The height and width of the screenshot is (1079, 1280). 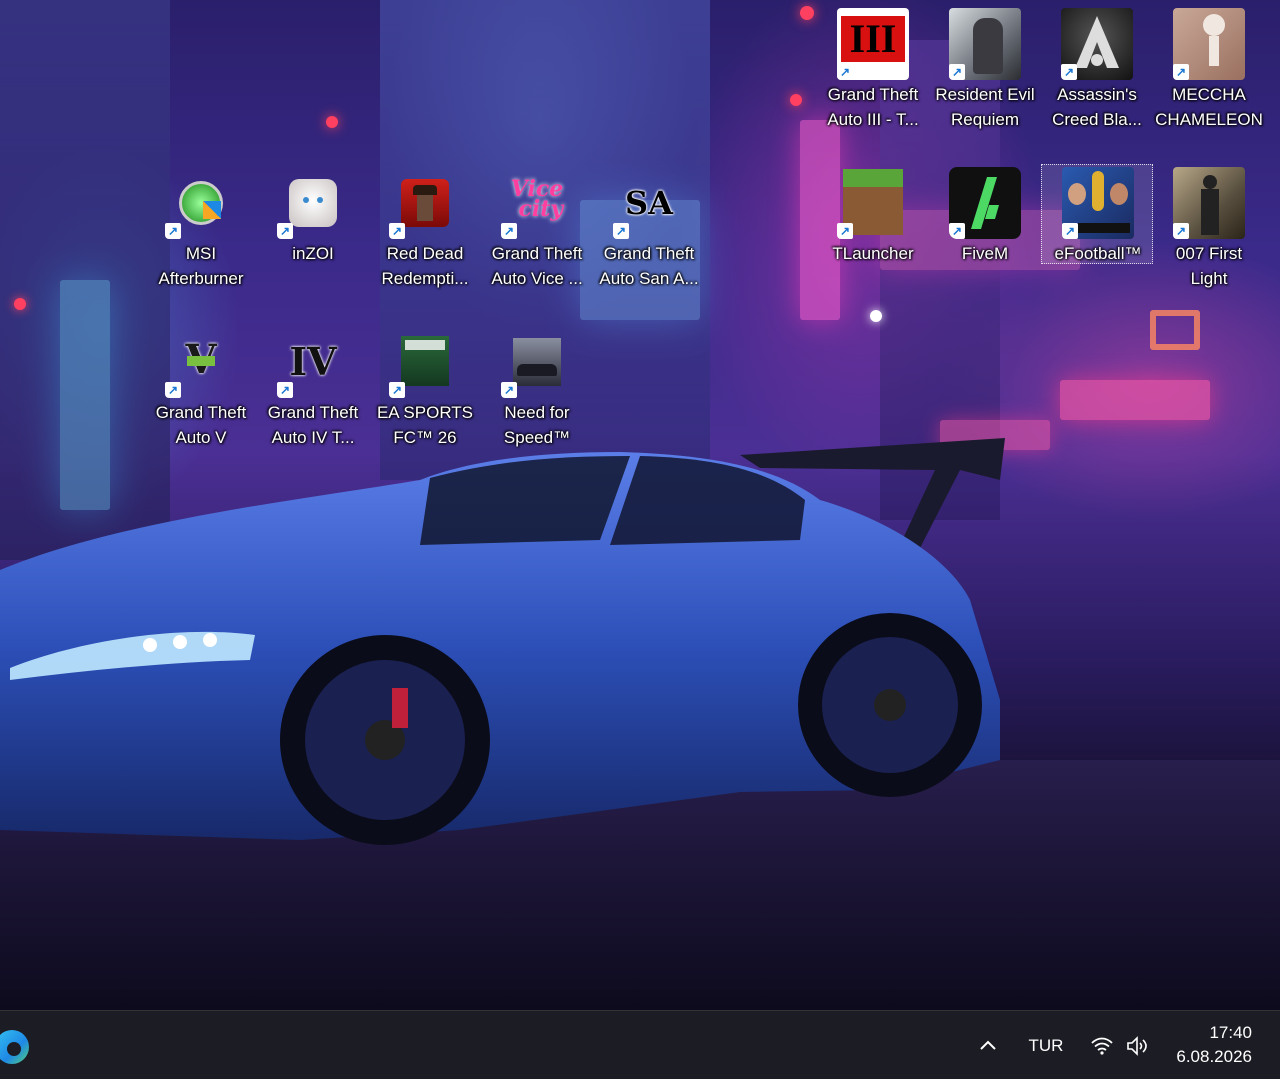 What do you see at coordinates (985, 119) in the screenshot?
I see `icon-label-line: Requiem` at bounding box center [985, 119].